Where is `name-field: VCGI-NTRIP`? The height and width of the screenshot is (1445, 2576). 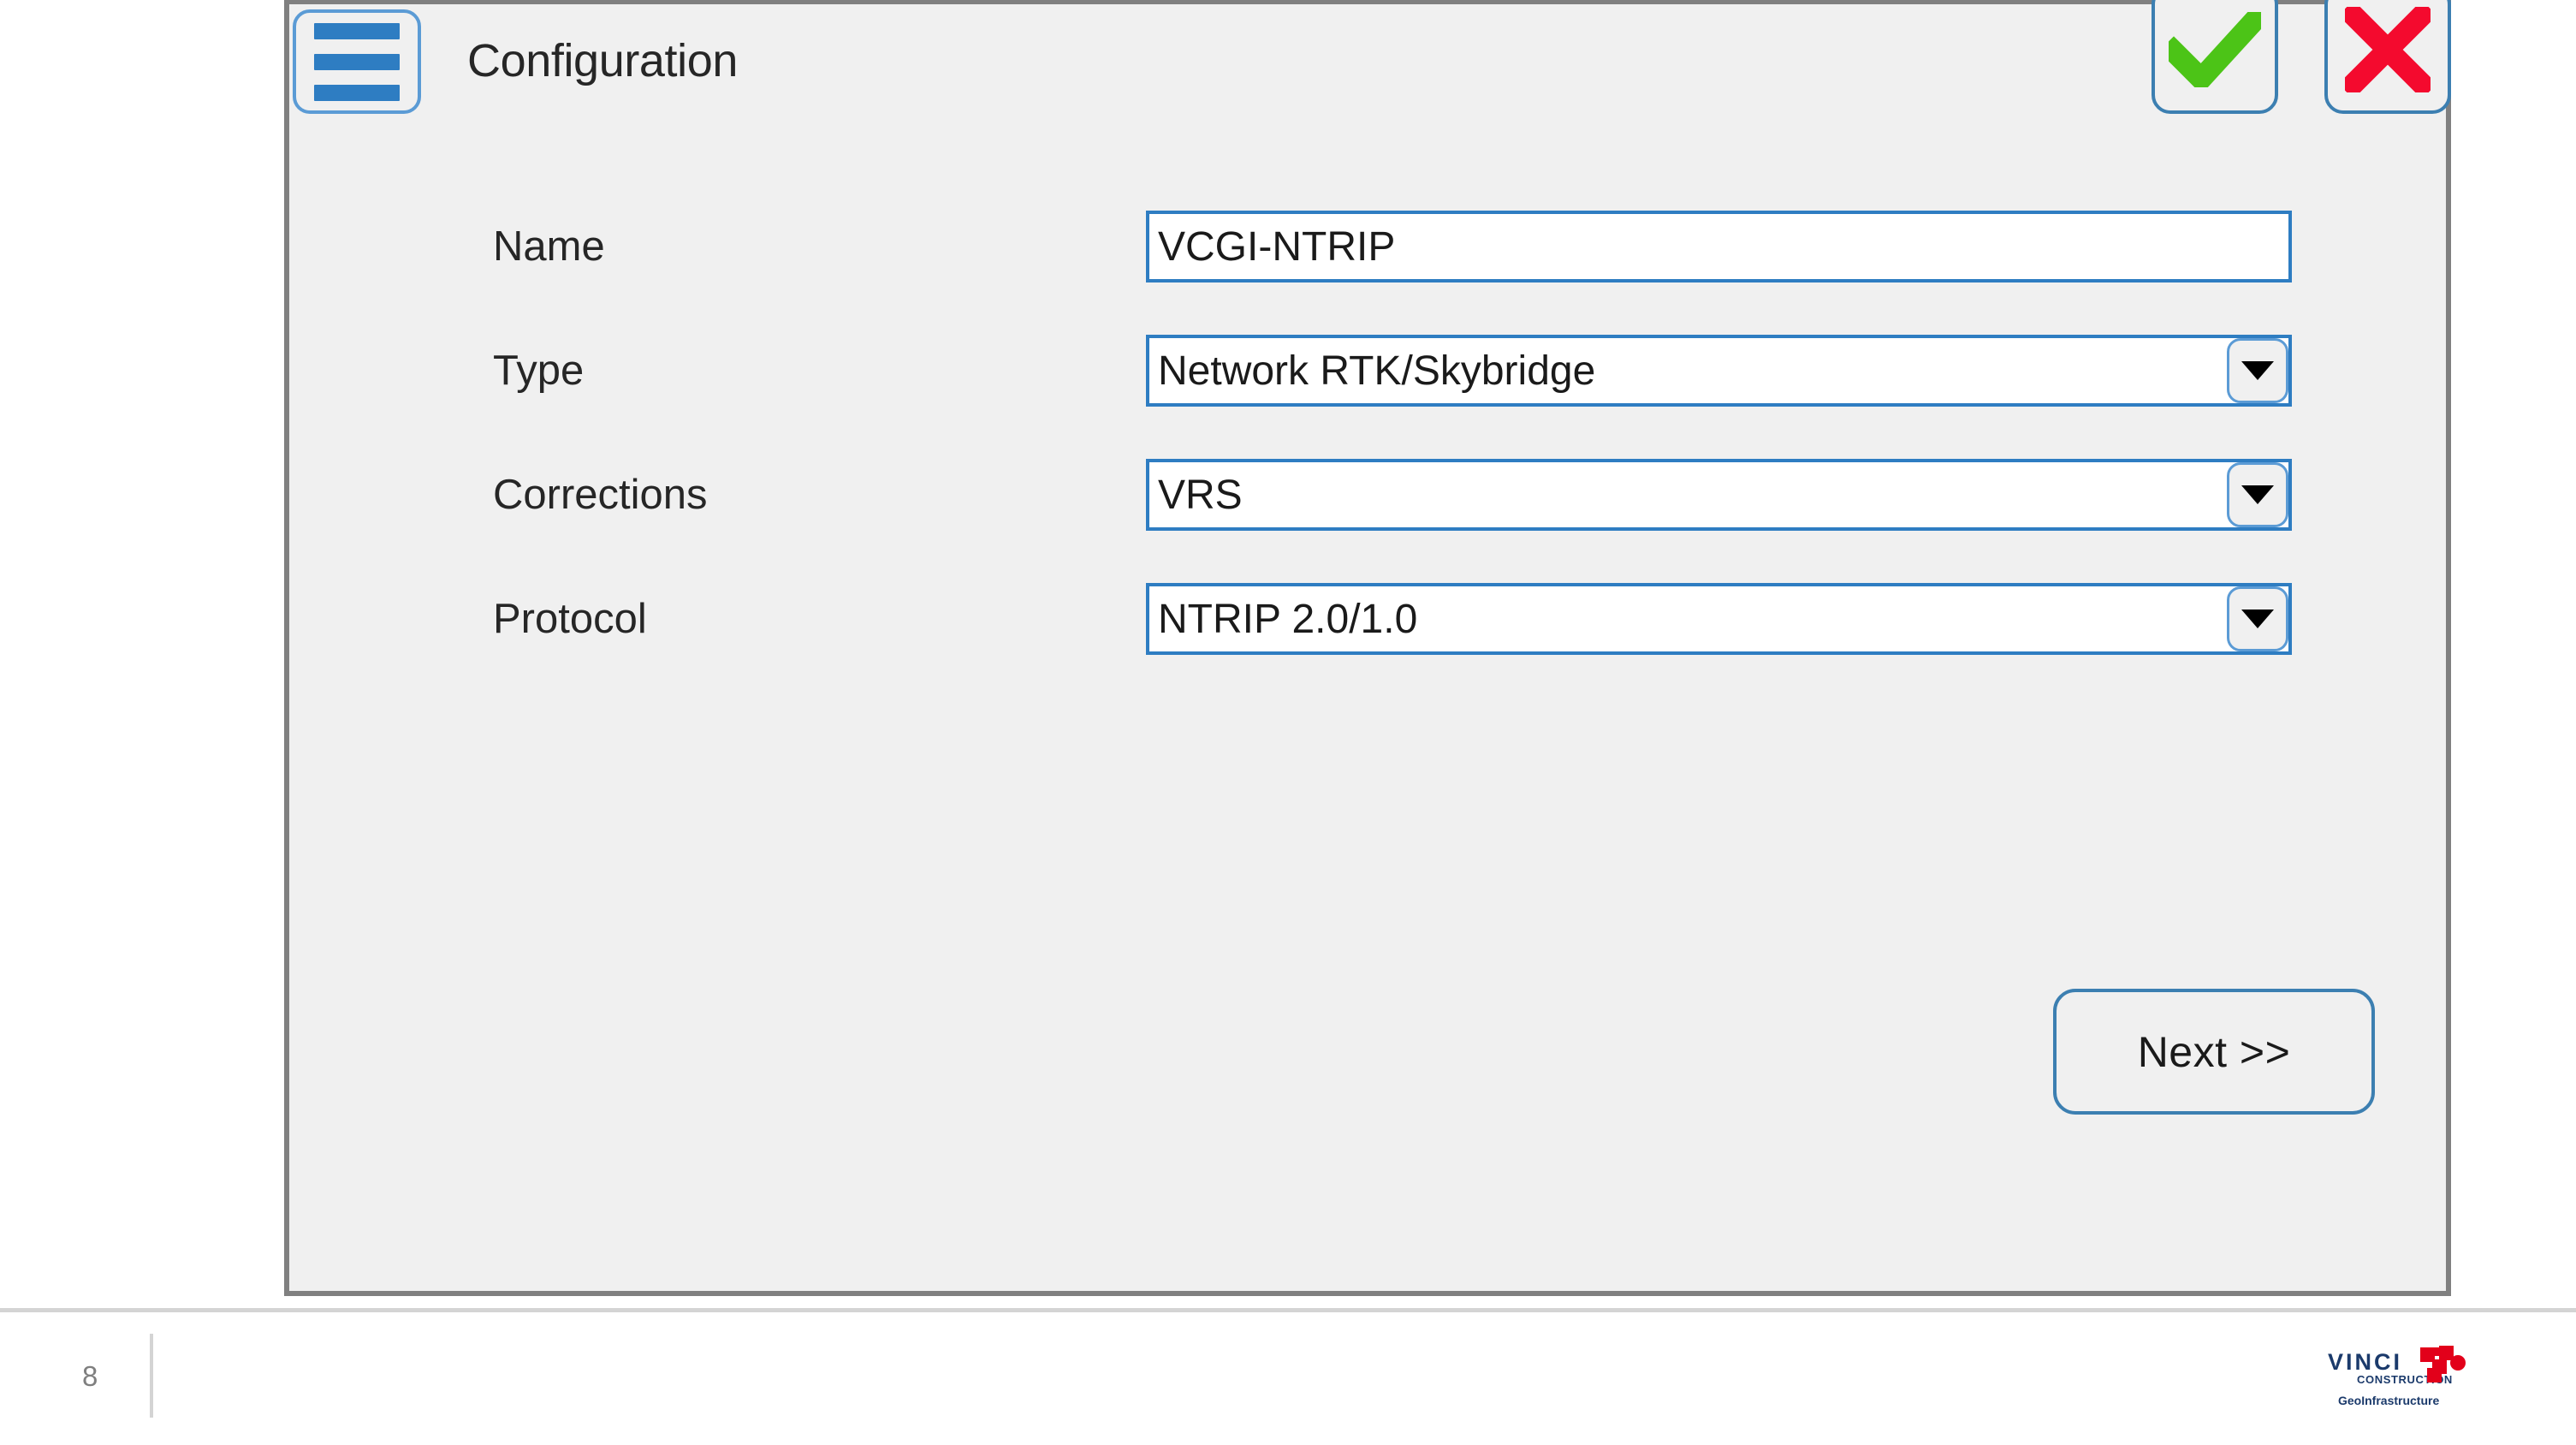
name-field: VCGI-NTRIP is located at coordinates (1719, 246).